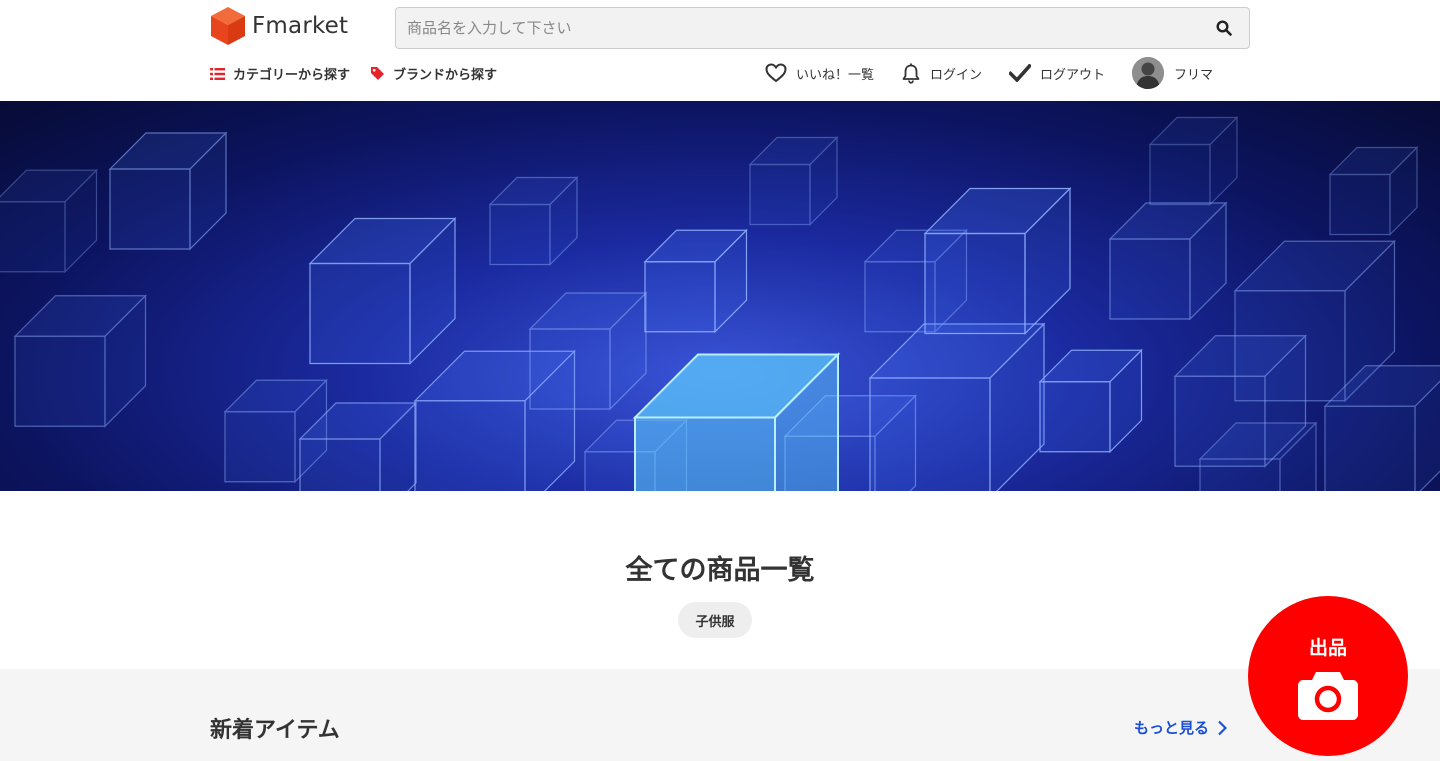 This screenshot has height=761, width=1440. What do you see at coordinates (228, 26) in the screenshot?
I see `cube-logo-icon` at bounding box center [228, 26].